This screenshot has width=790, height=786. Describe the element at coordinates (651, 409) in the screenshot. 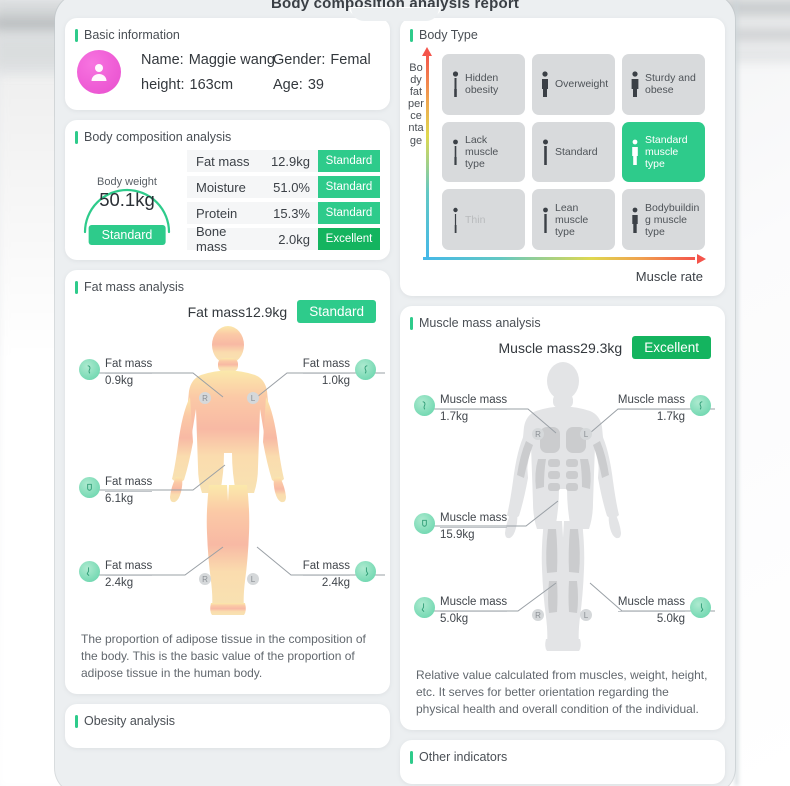

I see `tag-text: Muscle mass 1.7kg` at that location.